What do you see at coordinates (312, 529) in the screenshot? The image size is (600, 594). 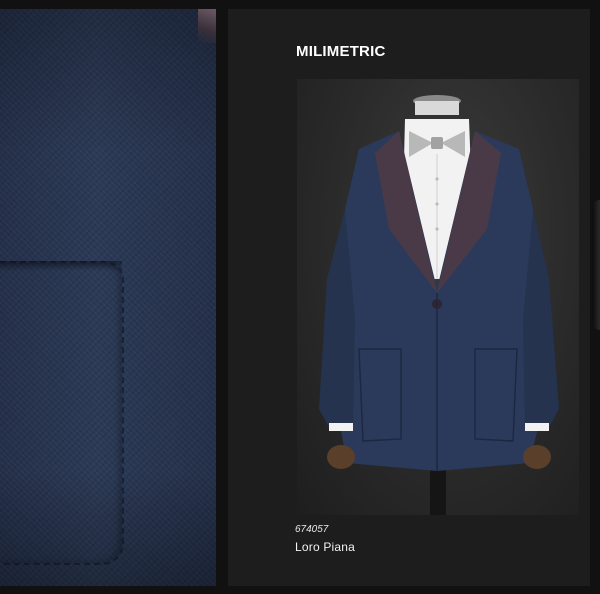 I see `product-sku: 674057` at bounding box center [312, 529].